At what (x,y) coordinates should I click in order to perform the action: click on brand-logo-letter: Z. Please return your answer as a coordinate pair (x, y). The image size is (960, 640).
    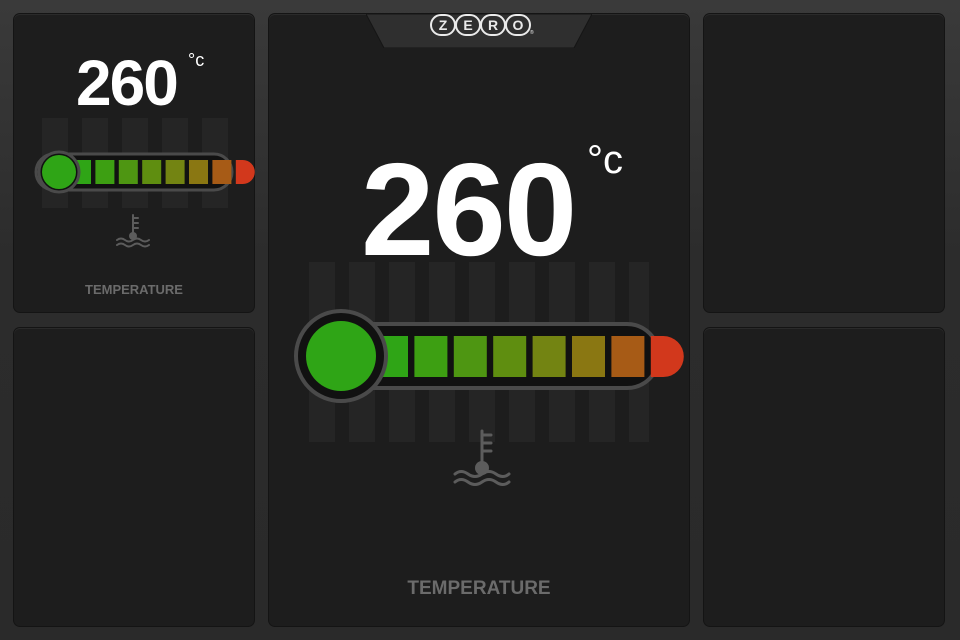
    Looking at the image, I should click on (443, 25).